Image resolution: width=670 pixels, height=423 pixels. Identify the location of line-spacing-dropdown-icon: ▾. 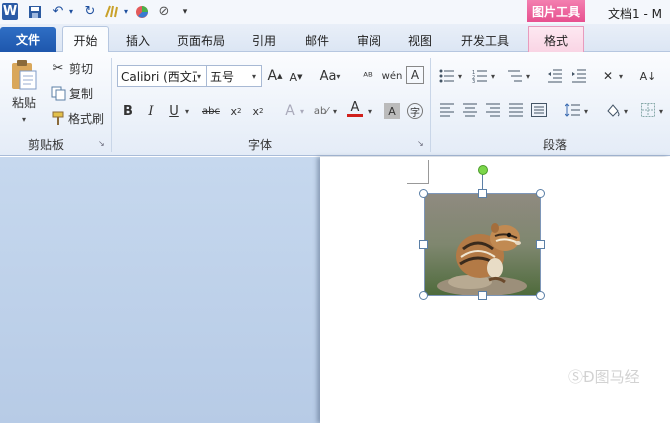
(586, 111).